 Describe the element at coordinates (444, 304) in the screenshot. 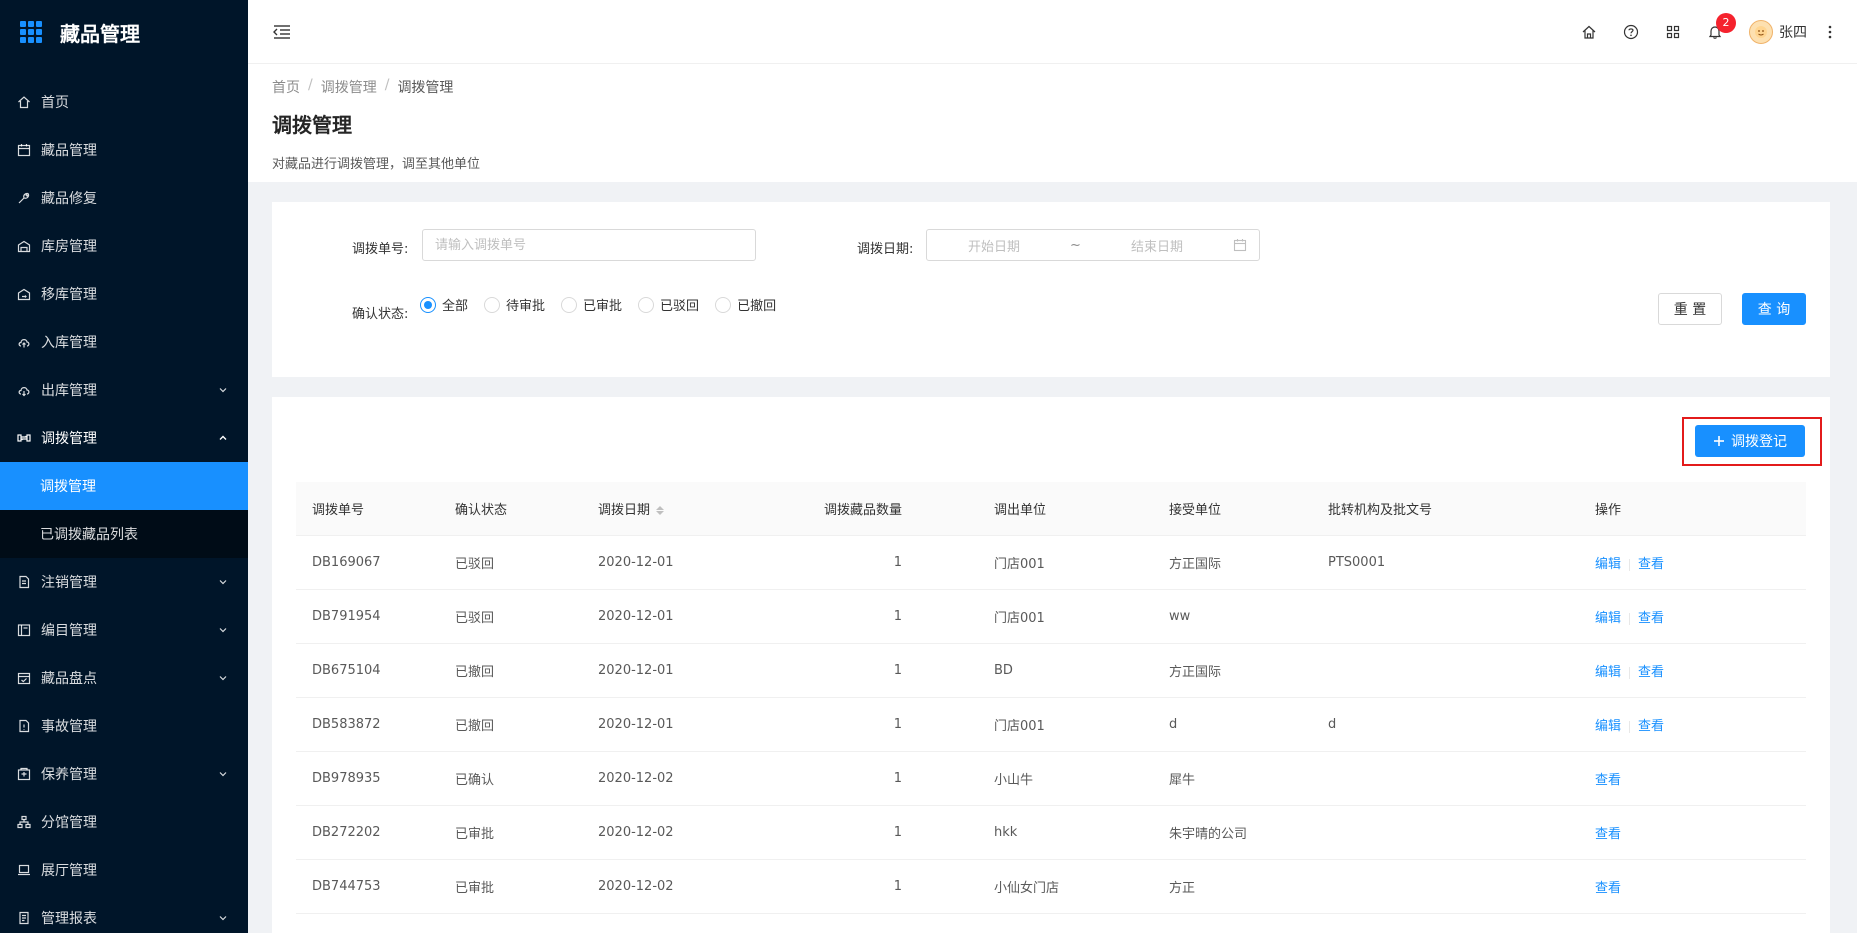

I see `status-radio-0: 全部` at that location.